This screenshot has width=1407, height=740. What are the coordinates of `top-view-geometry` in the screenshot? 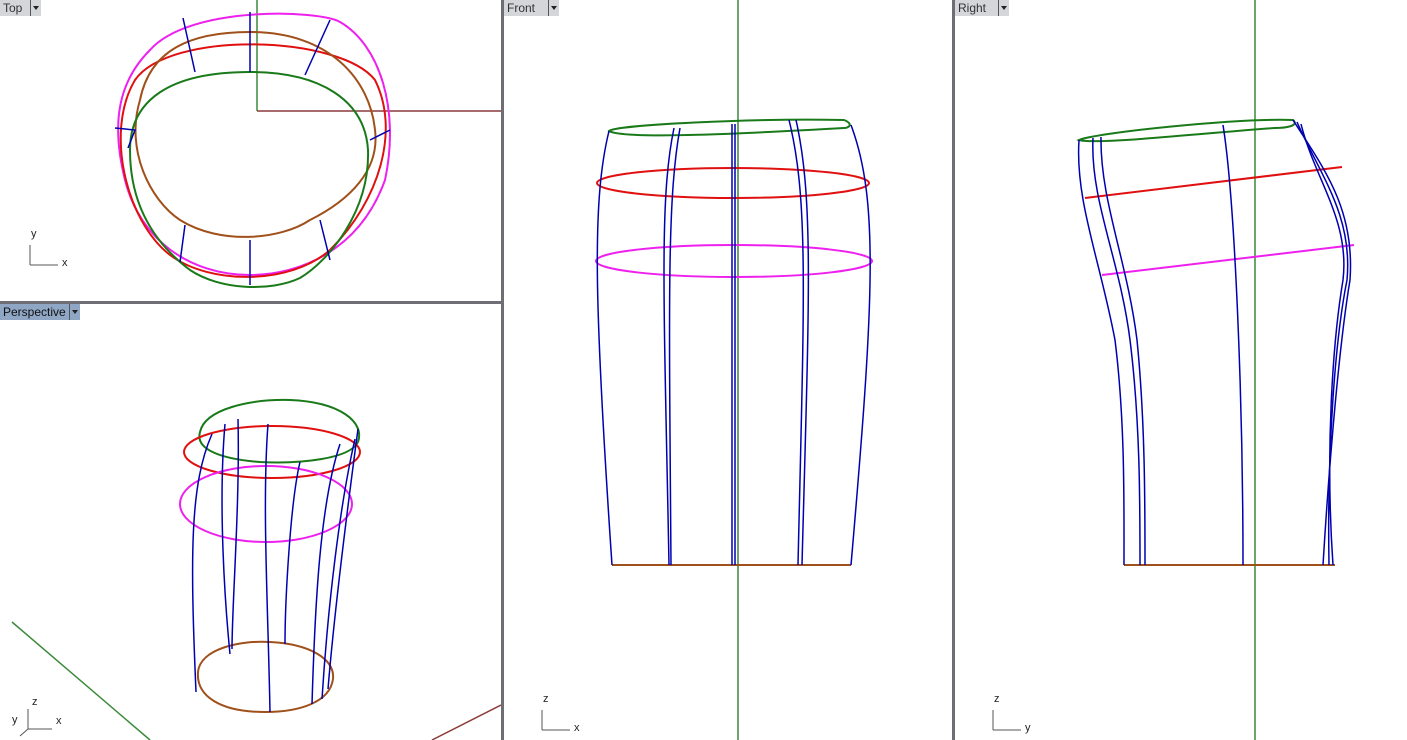 It's located at (265, 144).